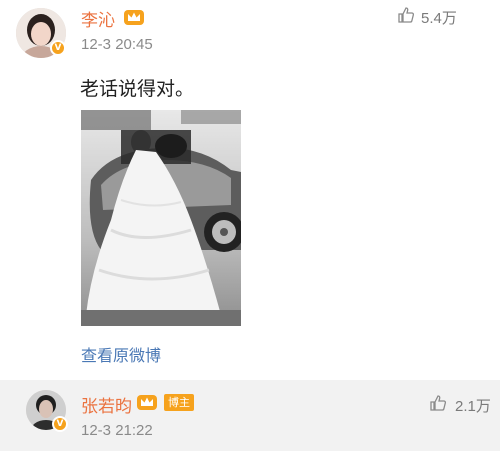 The height and width of the screenshot is (451, 500). Describe the element at coordinates (117, 44) in the screenshot. I see `post-time: 12-3 20:45` at that location.